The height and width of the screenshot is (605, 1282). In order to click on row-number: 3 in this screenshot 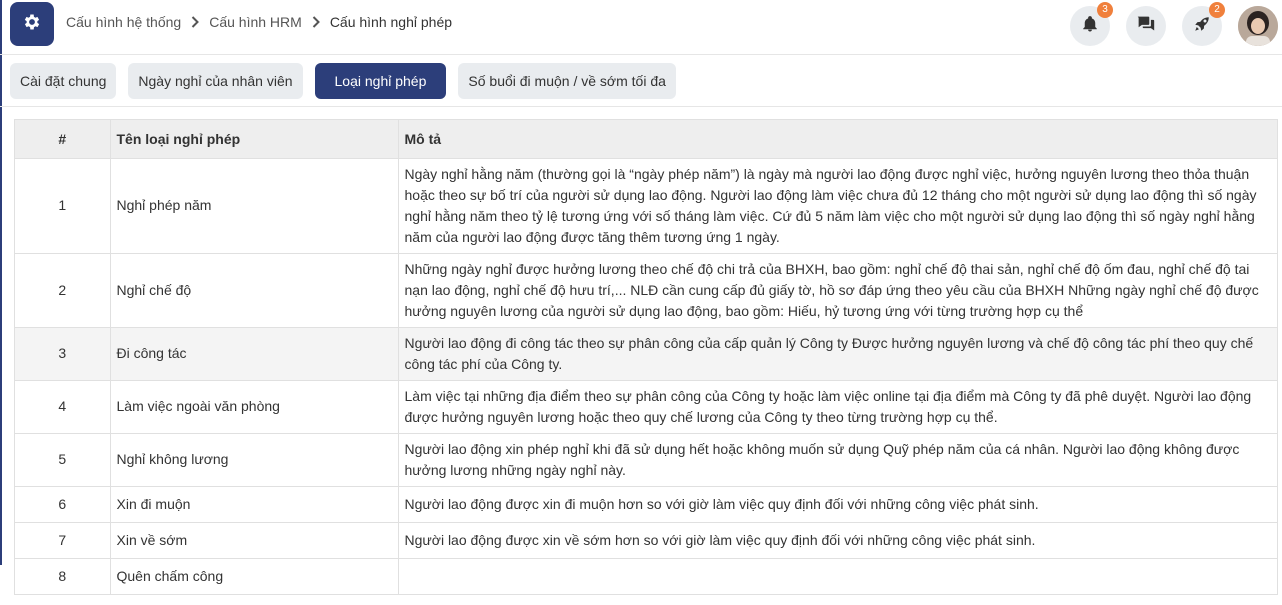, I will do `click(63, 353)`.